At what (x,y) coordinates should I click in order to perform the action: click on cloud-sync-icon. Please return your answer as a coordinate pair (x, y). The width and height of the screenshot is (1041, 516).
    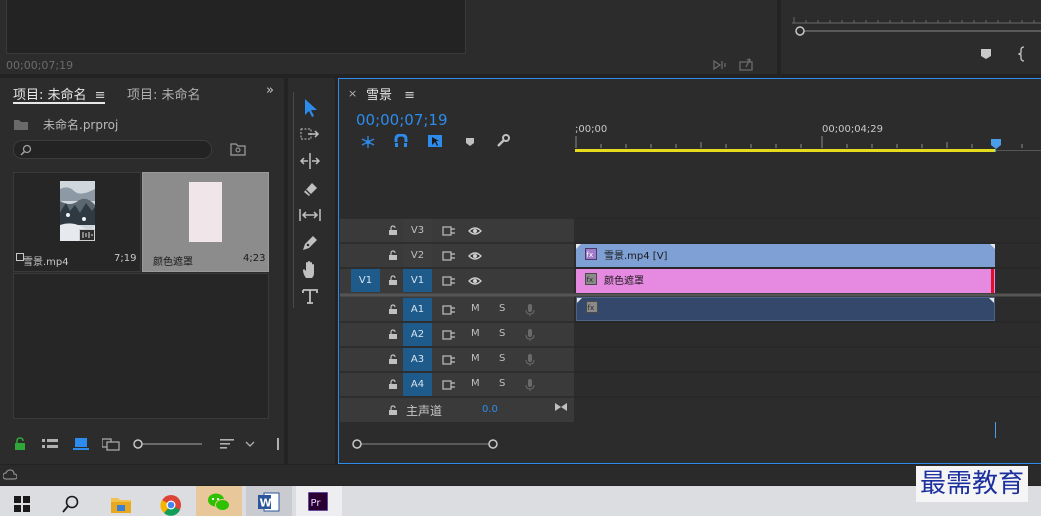
    Looking at the image, I should click on (10, 474).